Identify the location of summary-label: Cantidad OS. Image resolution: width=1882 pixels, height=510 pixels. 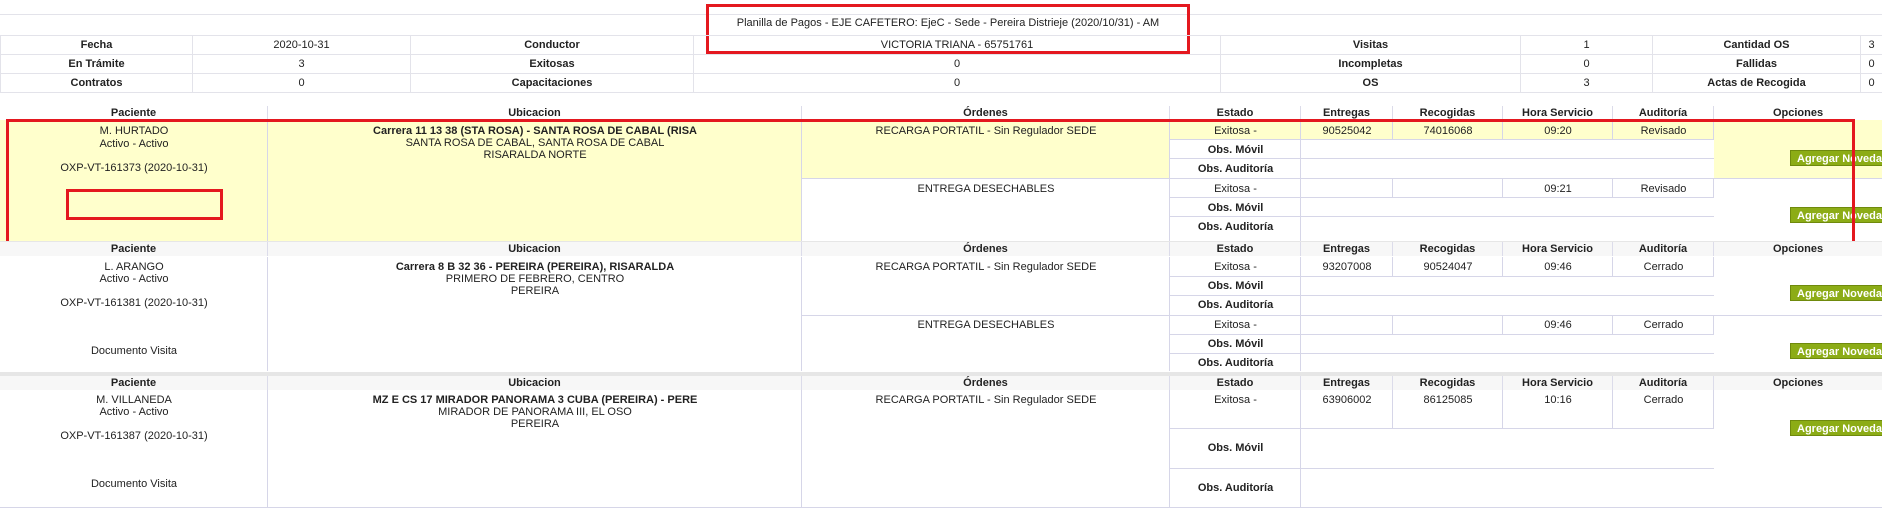
(1756, 45).